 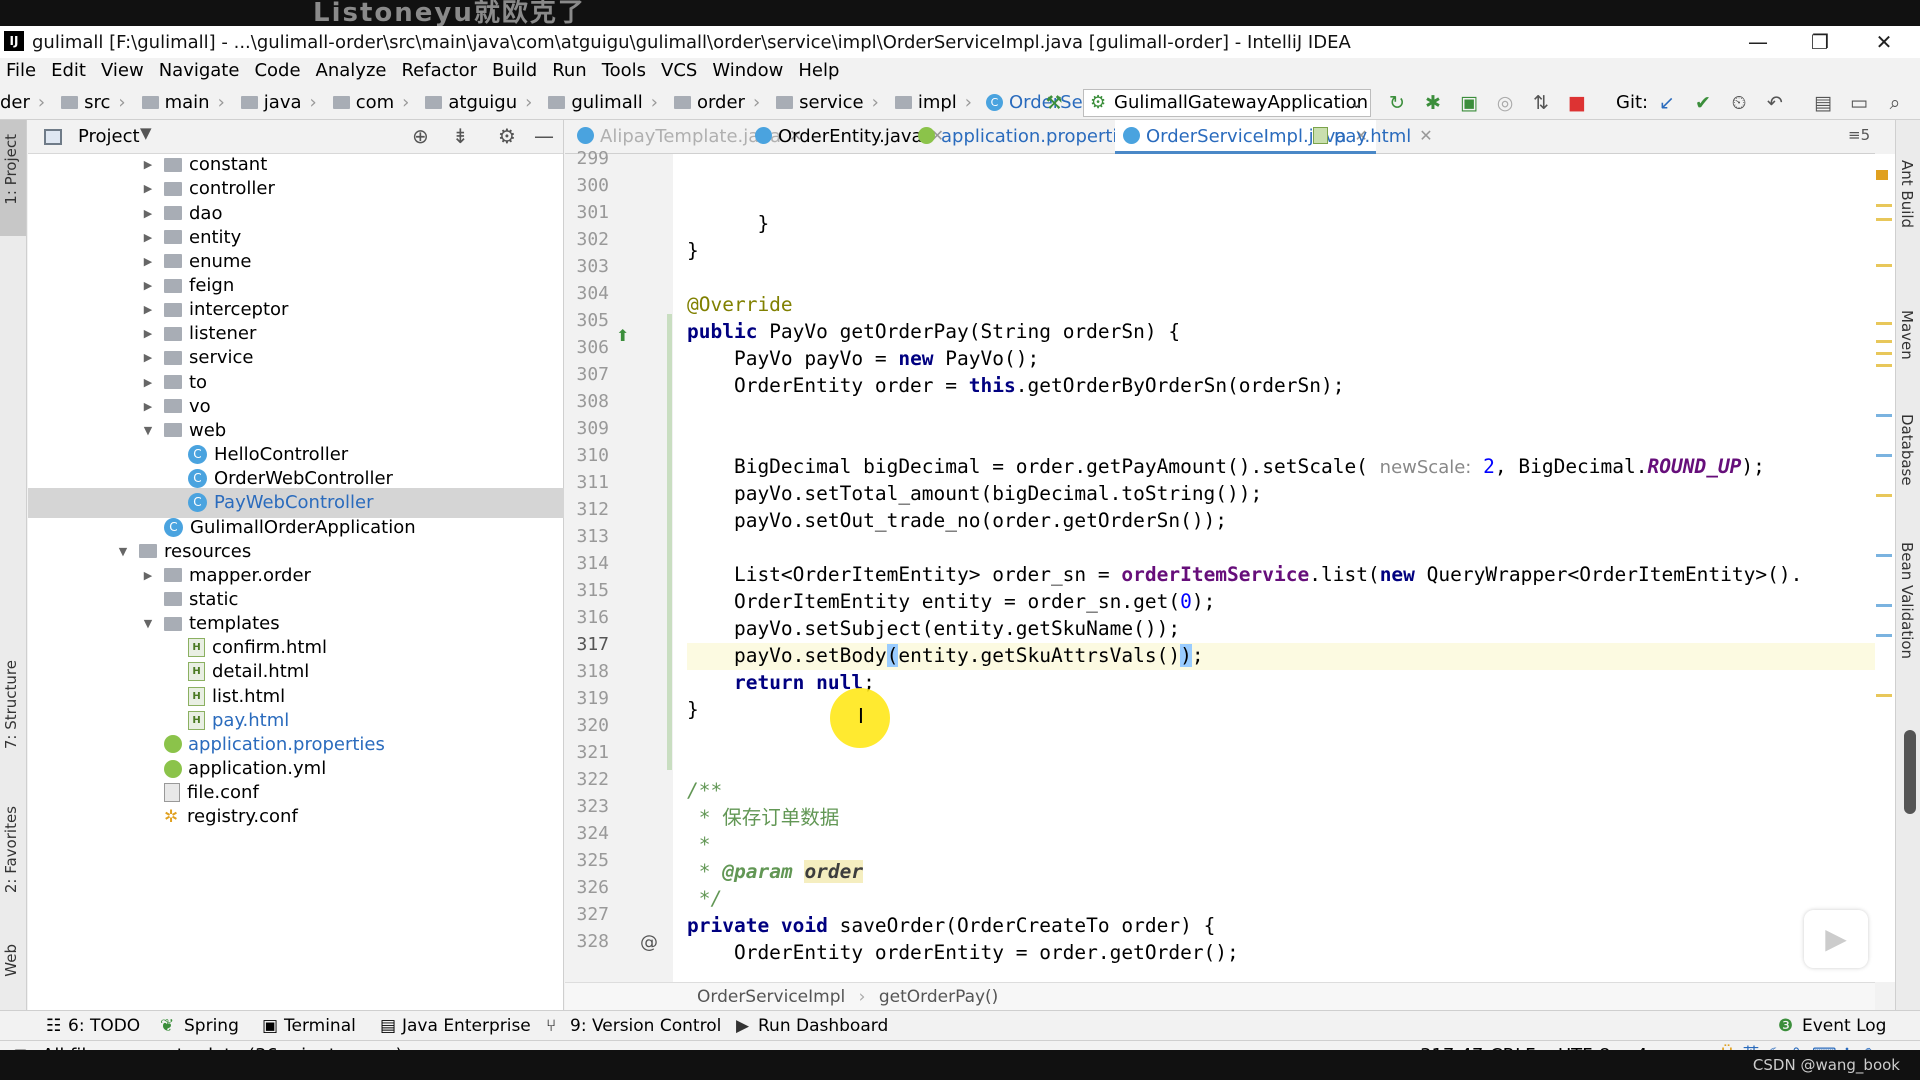 I want to click on git-update-icon: ↙, so click(x=1667, y=103).